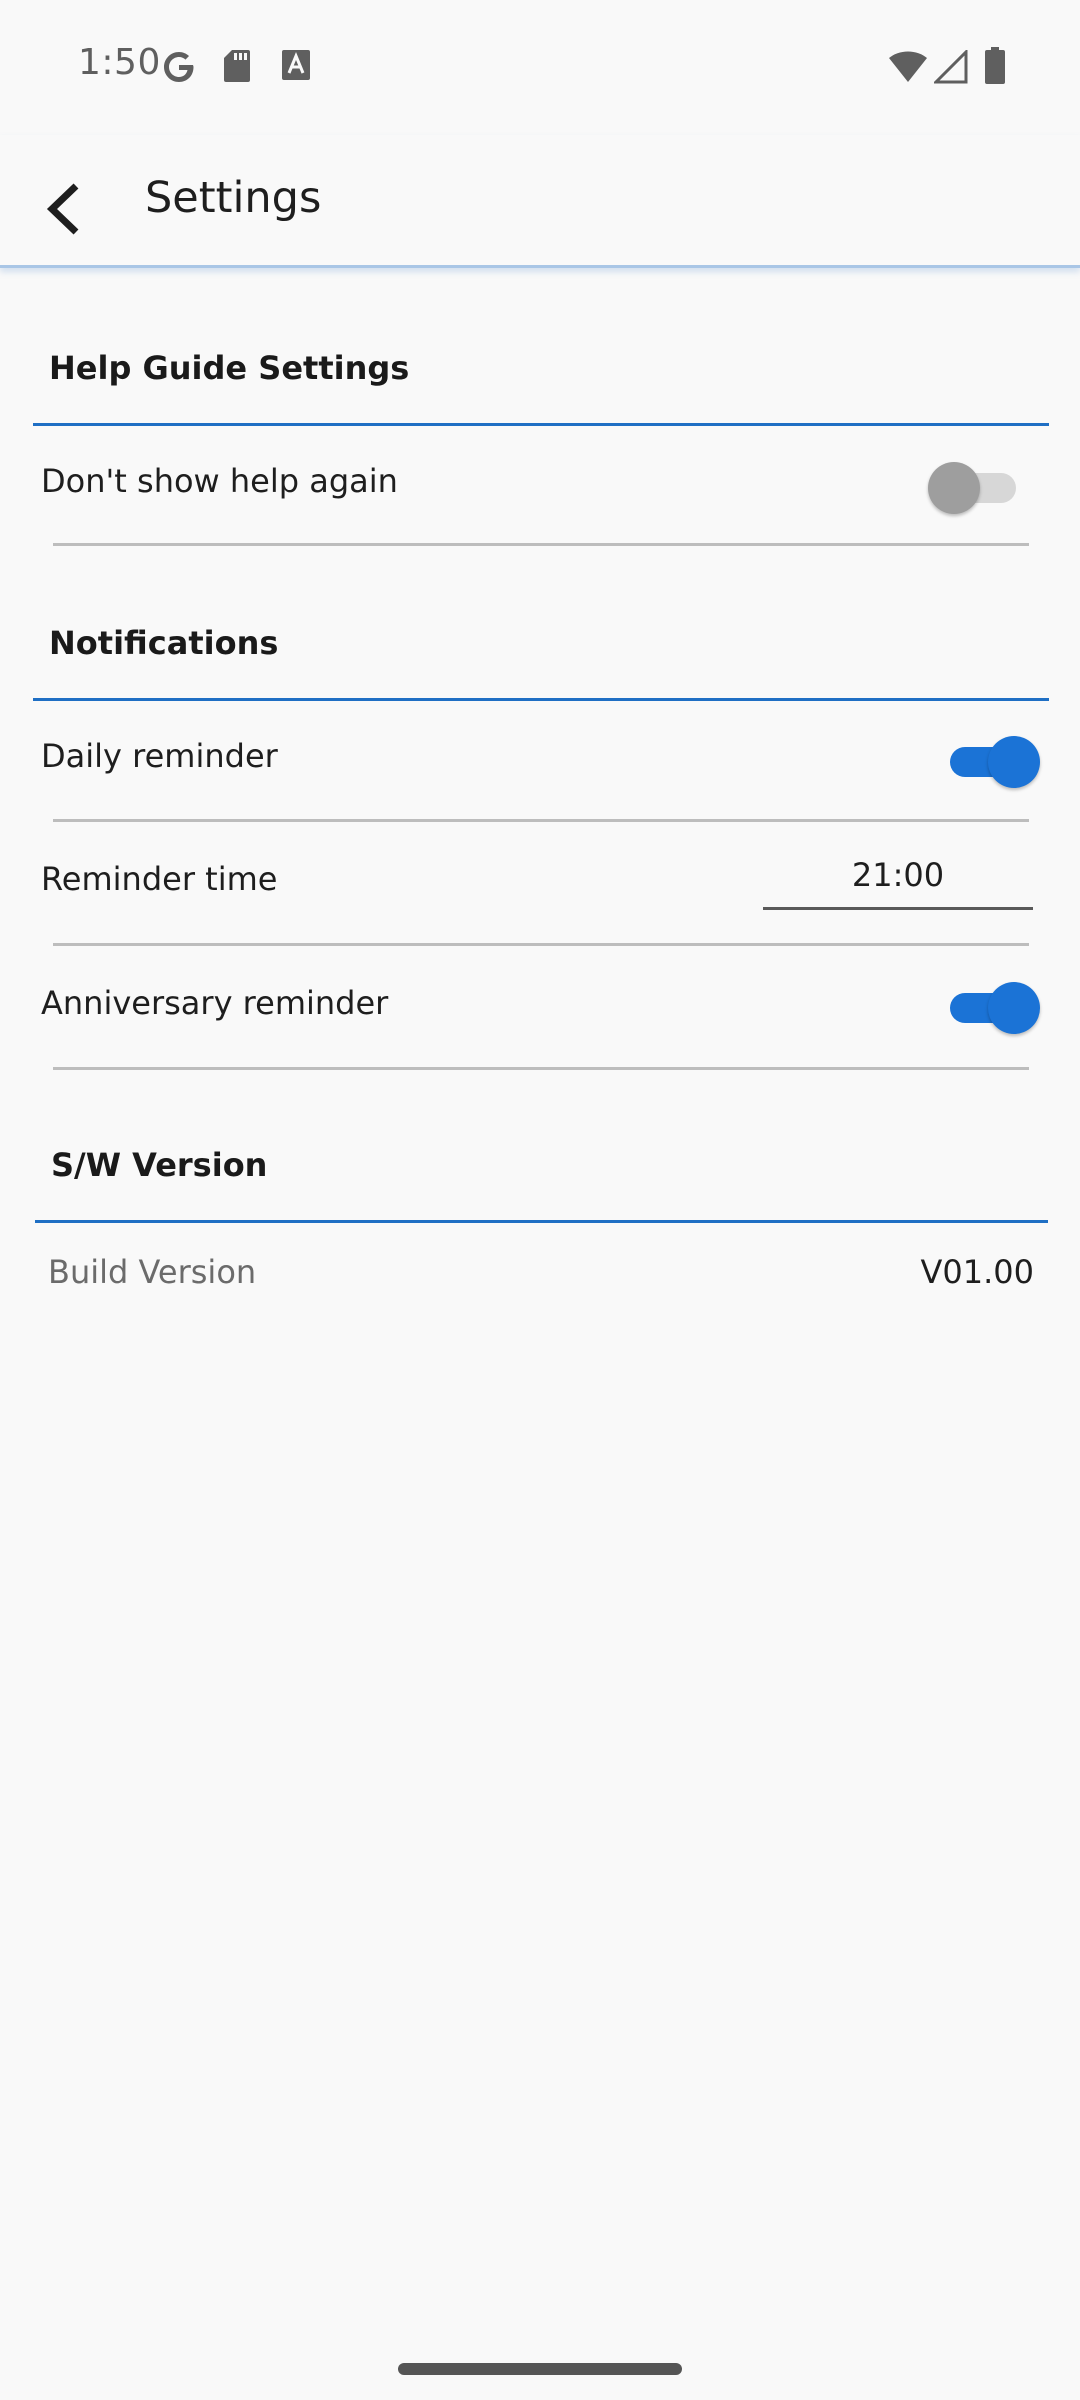 Image resolution: width=1080 pixels, height=2400 pixels. Describe the element at coordinates (541, 1174) in the screenshot. I see `section-header-version: S/W Version` at that location.